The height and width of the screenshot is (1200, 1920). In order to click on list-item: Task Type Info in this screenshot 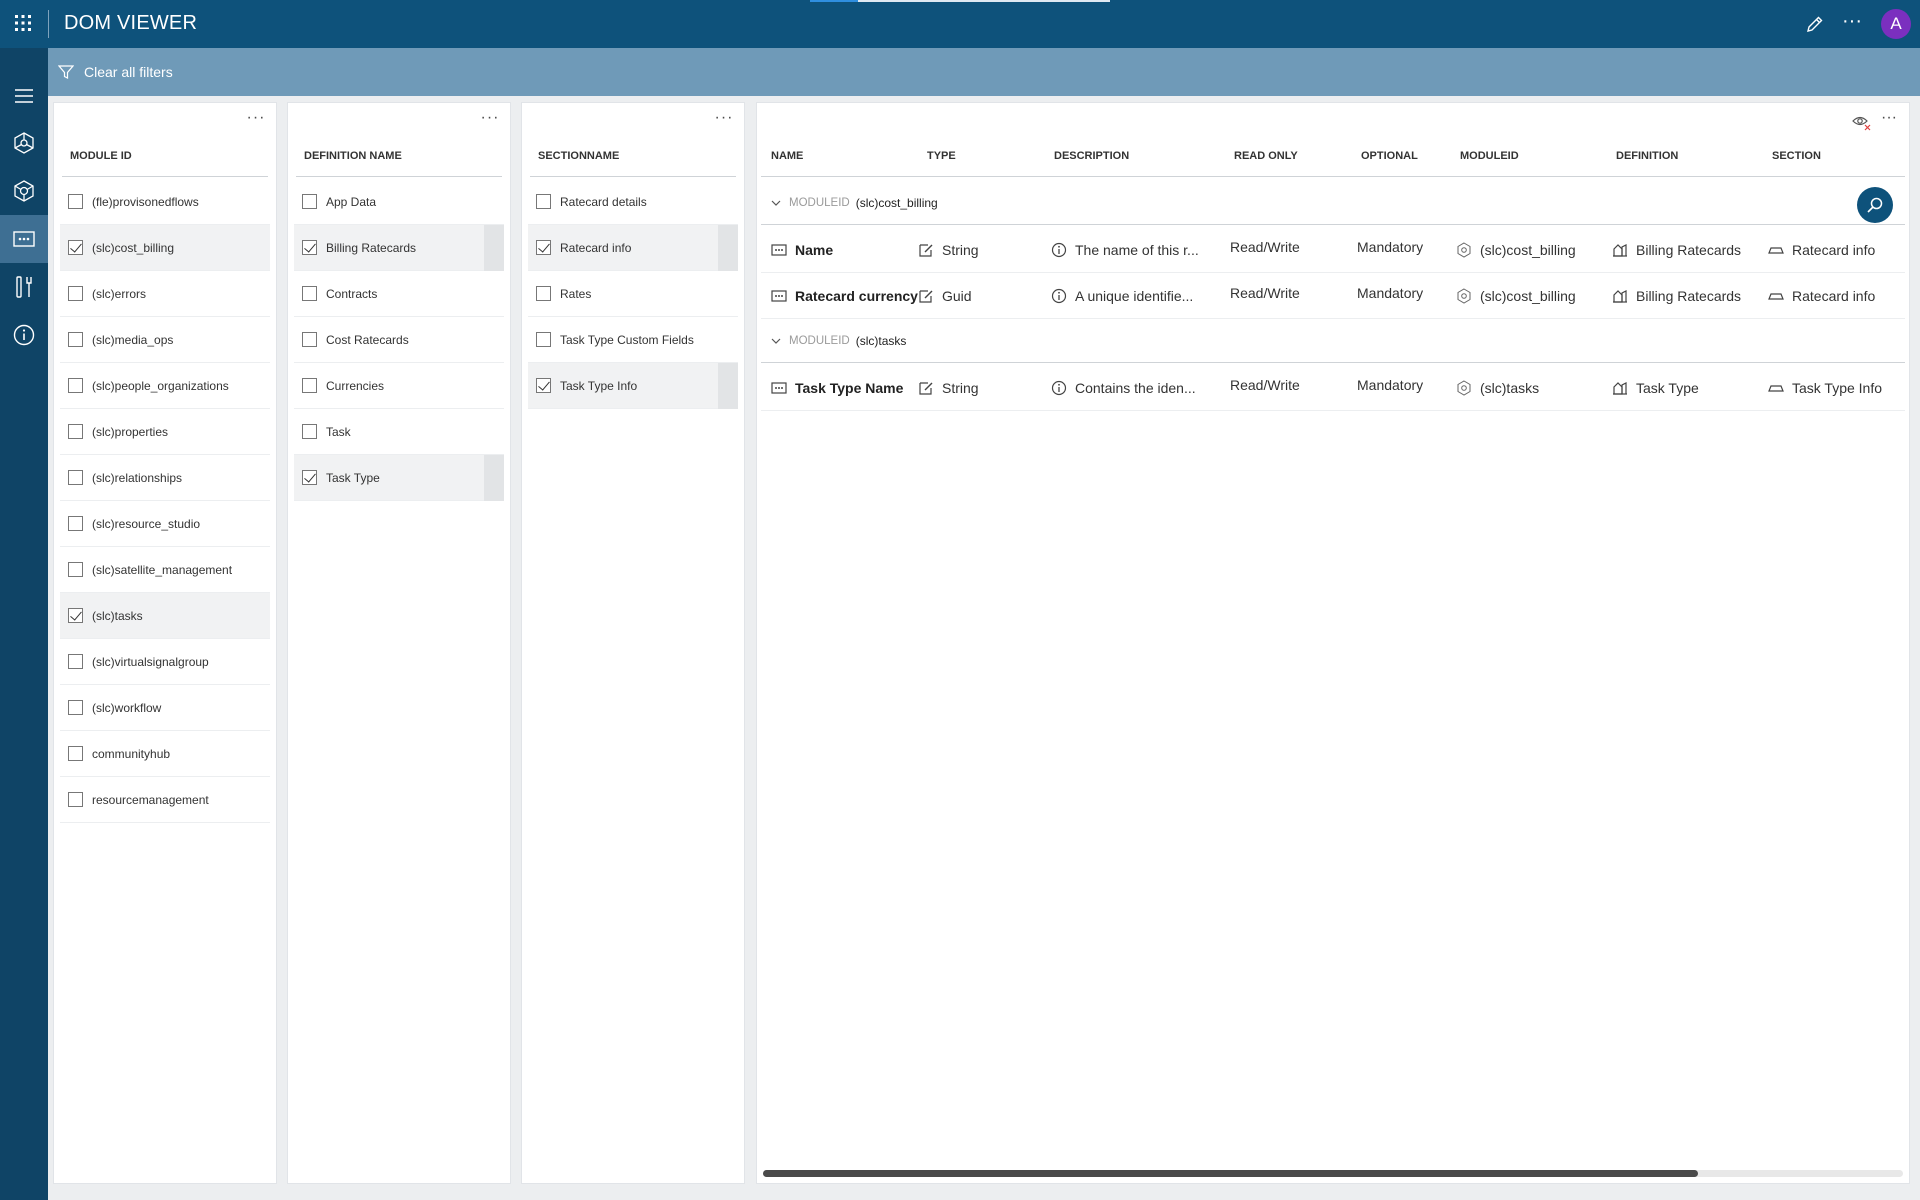, I will do `click(633, 386)`.